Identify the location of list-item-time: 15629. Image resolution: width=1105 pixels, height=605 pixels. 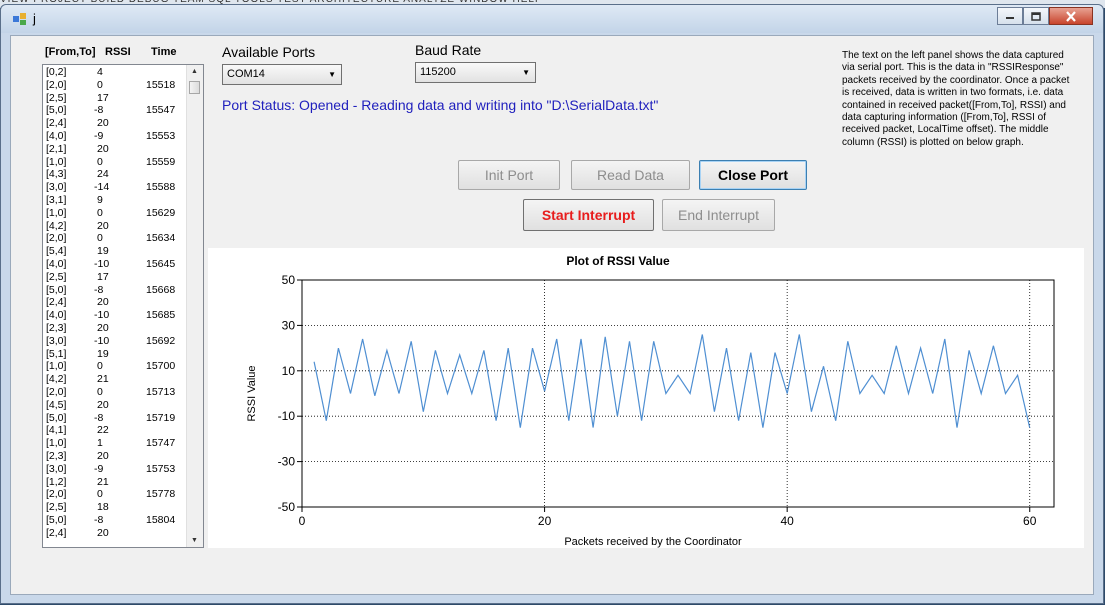
(161, 212).